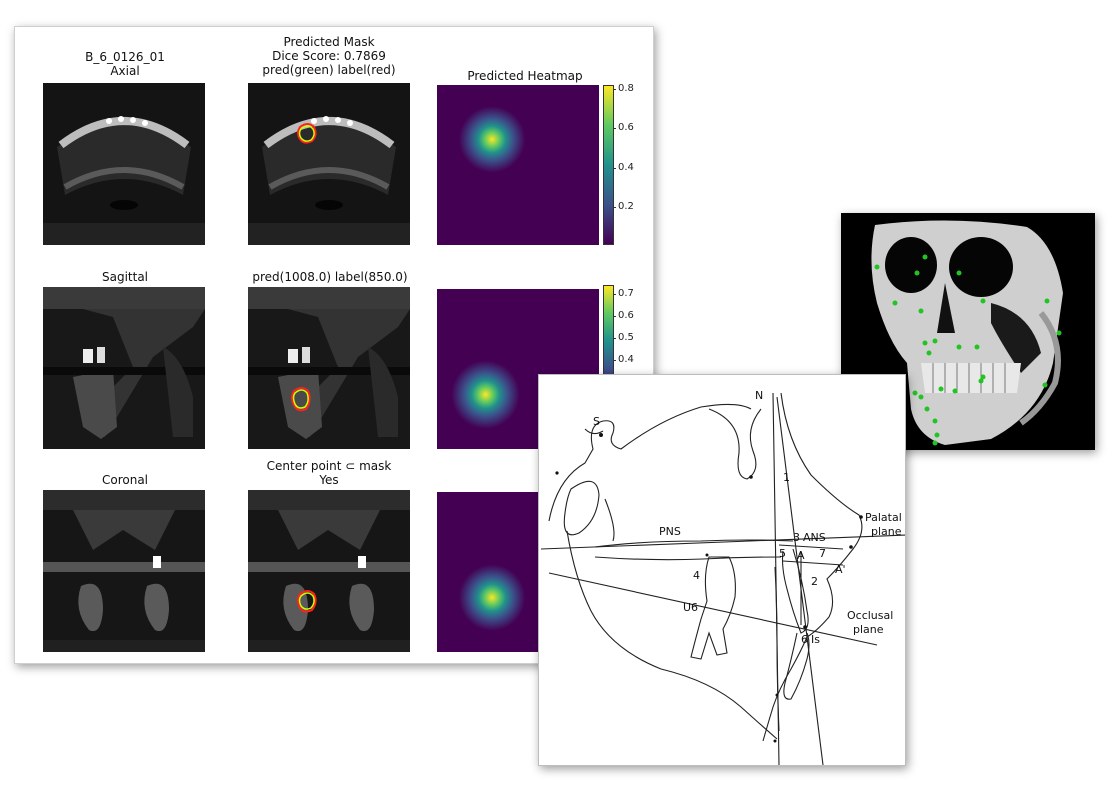 The image size is (1118, 788). I want to click on colorbar2-tick: 0.5, so click(623, 337).